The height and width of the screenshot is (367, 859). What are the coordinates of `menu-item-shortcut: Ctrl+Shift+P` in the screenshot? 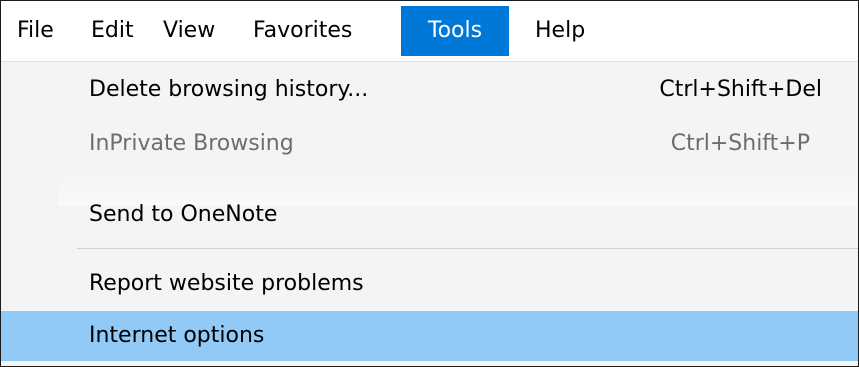 It's located at (740, 143).